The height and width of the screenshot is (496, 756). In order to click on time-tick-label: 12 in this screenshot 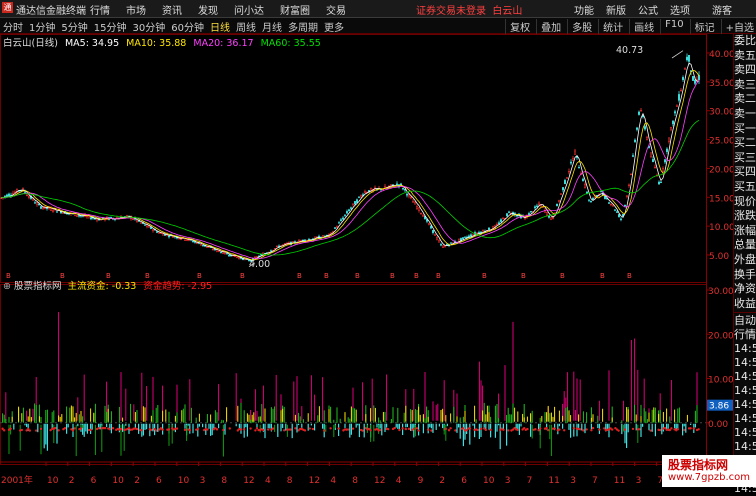, I will do `click(248, 481)`.